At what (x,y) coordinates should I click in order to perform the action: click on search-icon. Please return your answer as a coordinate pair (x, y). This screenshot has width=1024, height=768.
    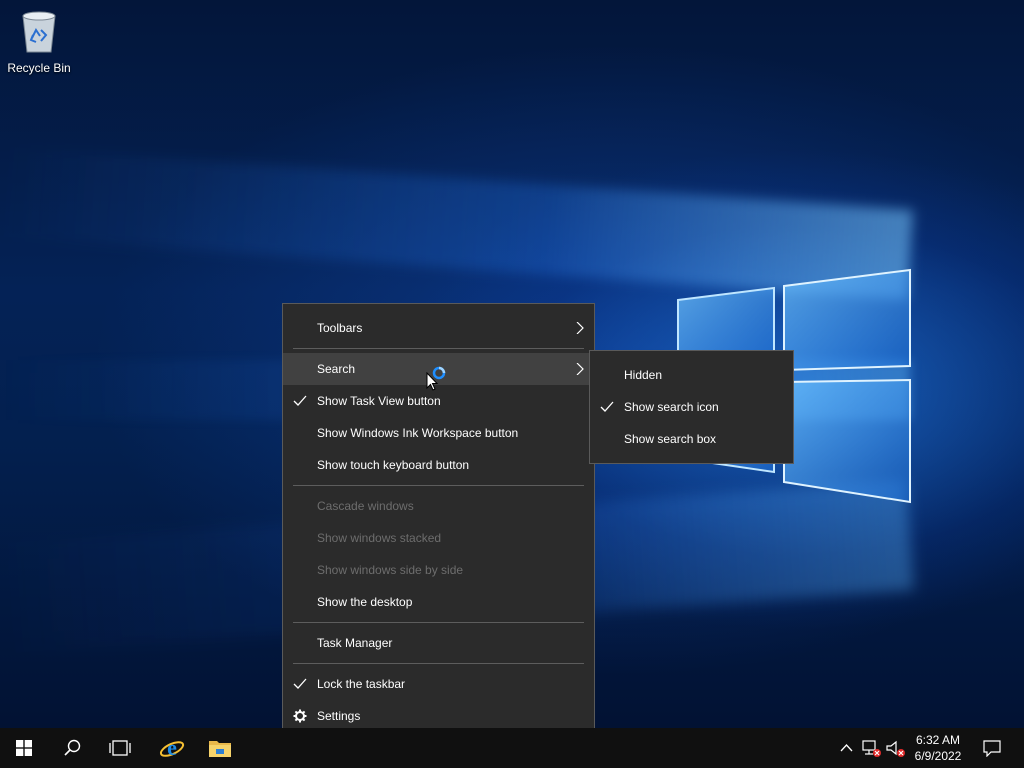
    Looking at the image, I should click on (72, 747).